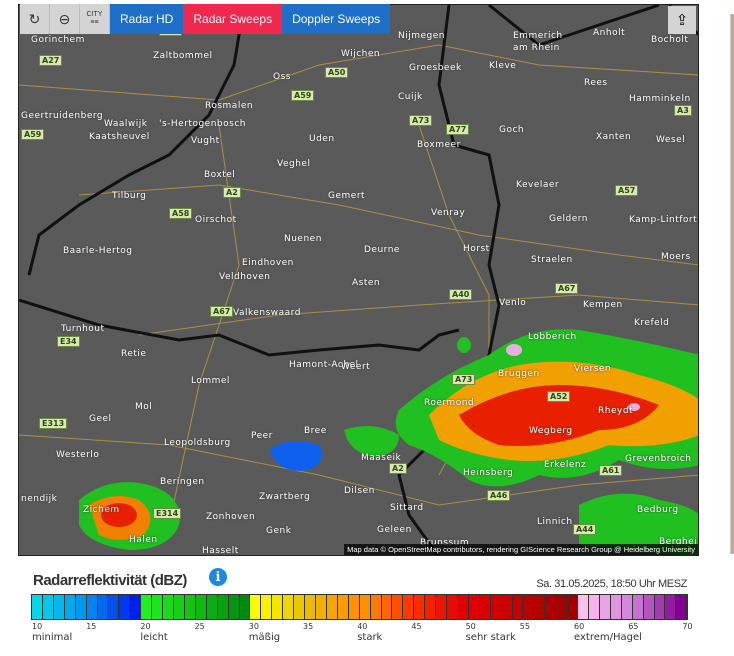 The image size is (734, 656). Describe the element at coordinates (633, 626) in the screenshot. I see `scale-tick-label: 65` at that location.